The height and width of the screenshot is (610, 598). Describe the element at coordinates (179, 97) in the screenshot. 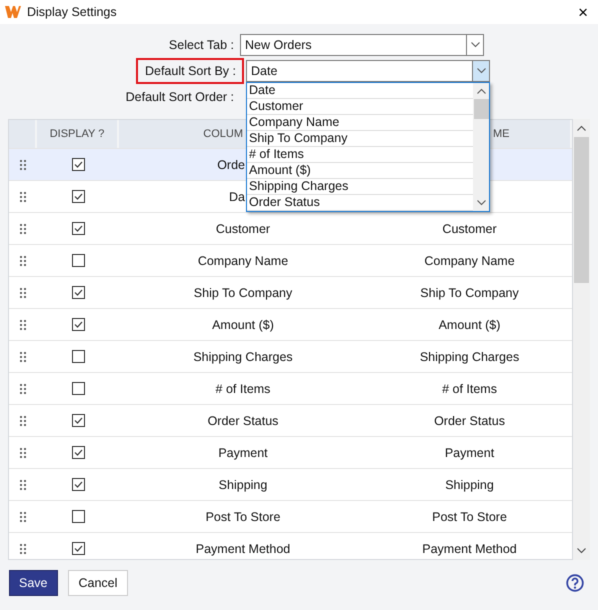

I see `field-label: Default Sort Order :` at that location.